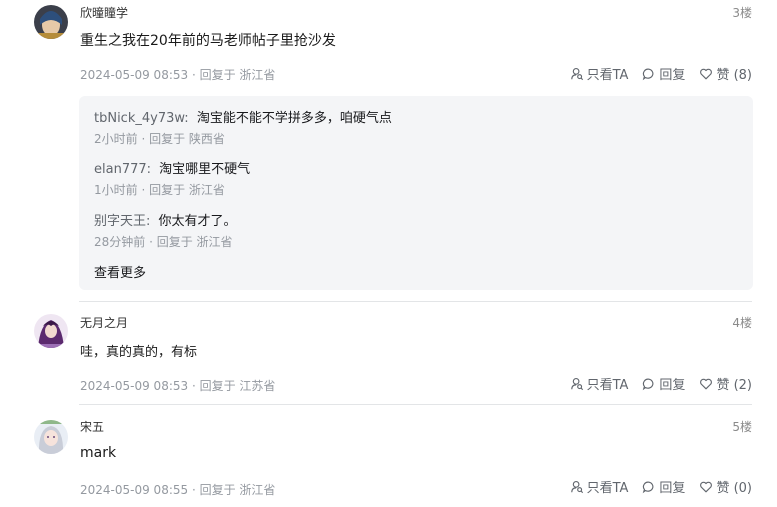 The width and height of the screenshot is (777, 507). I want to click on floor-number: 5楼, so click(742, 427).